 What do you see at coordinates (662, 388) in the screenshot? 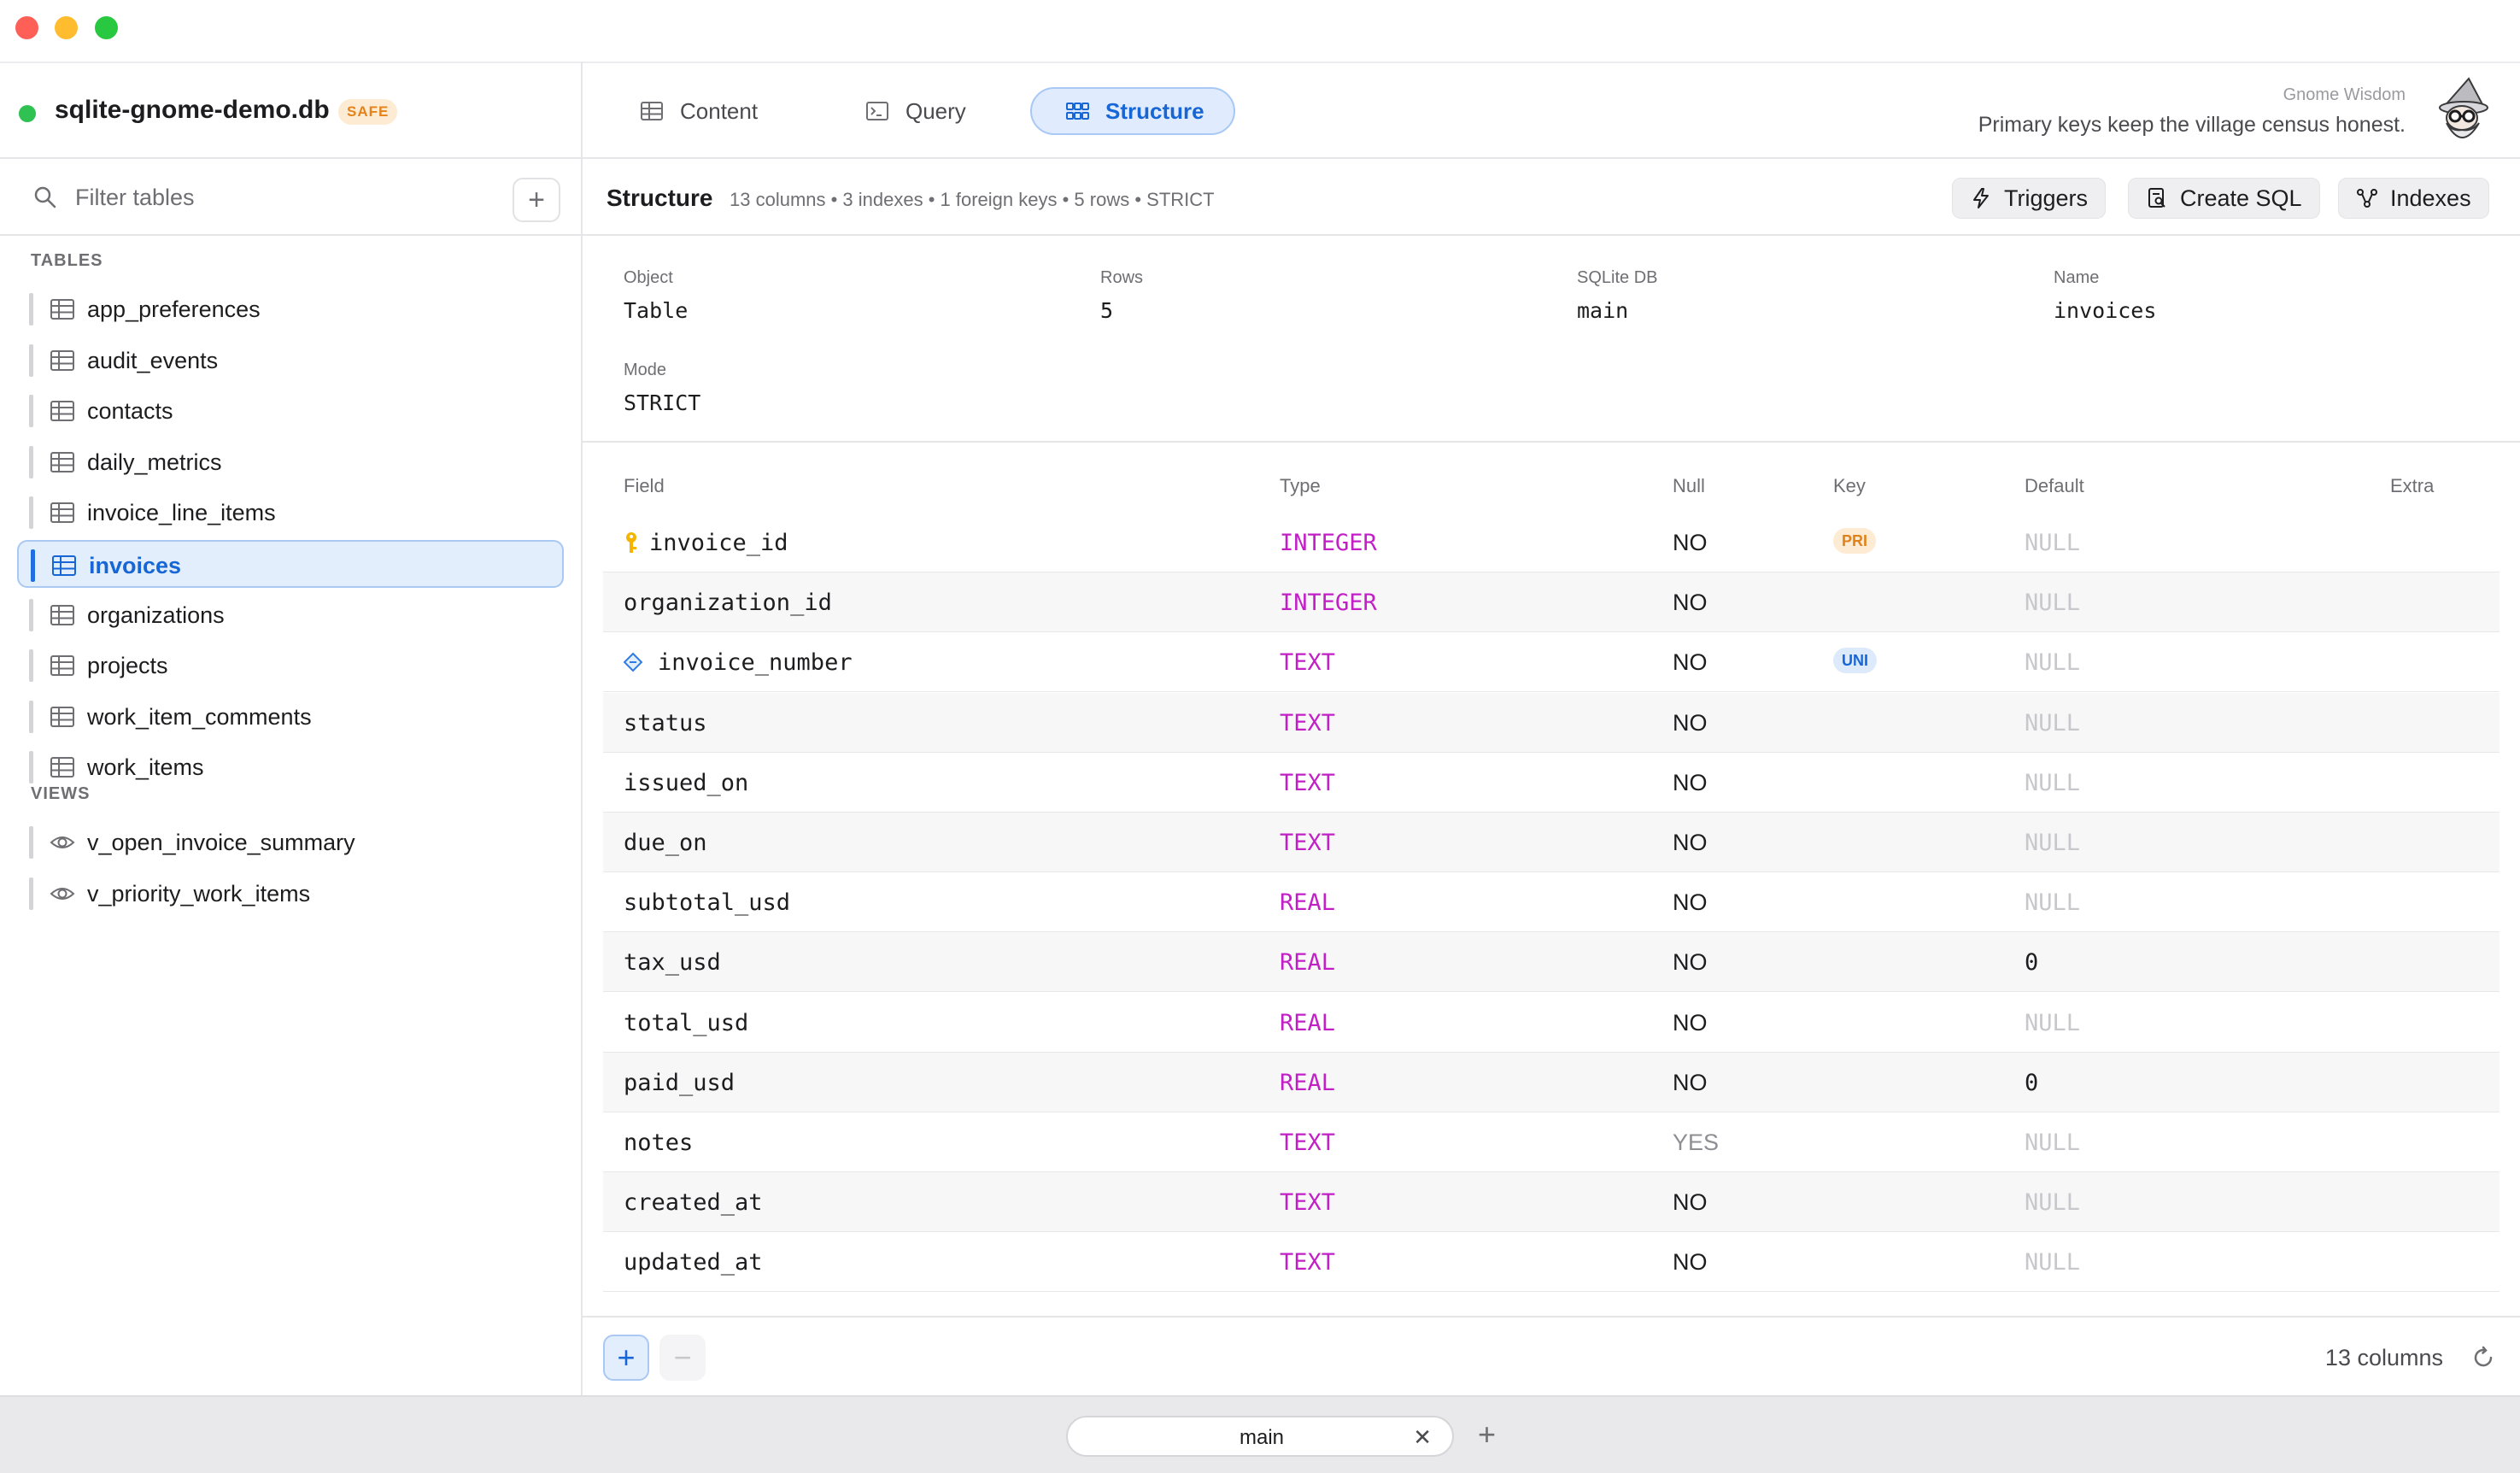
I see `info-mode: Mode STRICT` at bounding box center [662, 388].